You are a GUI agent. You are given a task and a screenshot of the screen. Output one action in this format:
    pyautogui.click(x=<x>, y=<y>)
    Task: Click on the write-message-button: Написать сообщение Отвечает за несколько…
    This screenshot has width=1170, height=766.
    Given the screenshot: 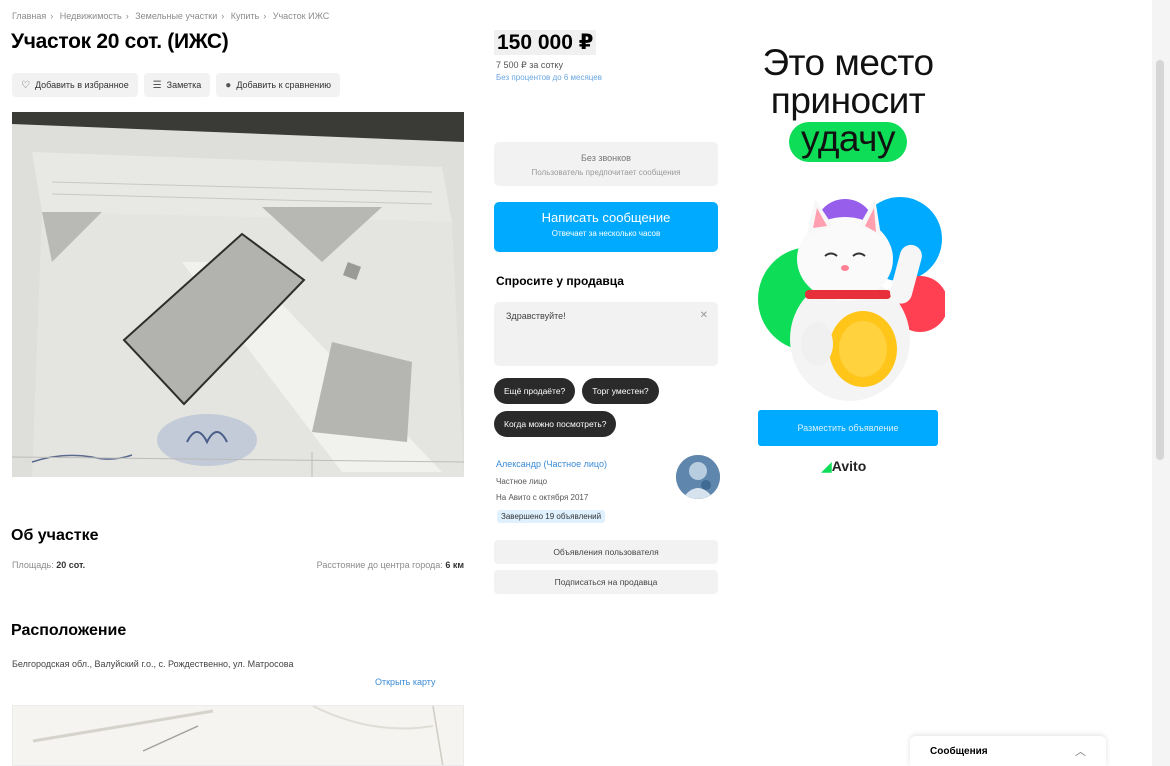 What is the action you would take?
    pyautogui.click(x=606, y=227)
    